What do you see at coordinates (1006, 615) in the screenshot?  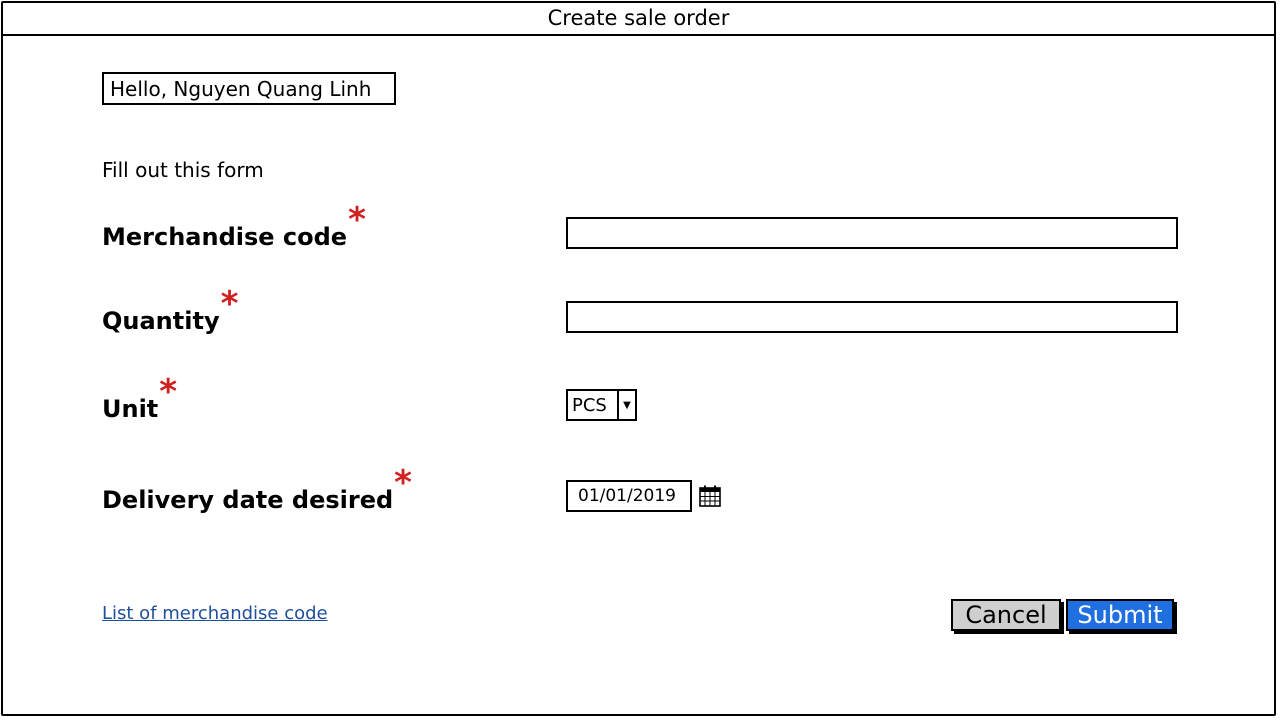 I see `cancel-button: Cancel` at bounding box center [1006, 615].